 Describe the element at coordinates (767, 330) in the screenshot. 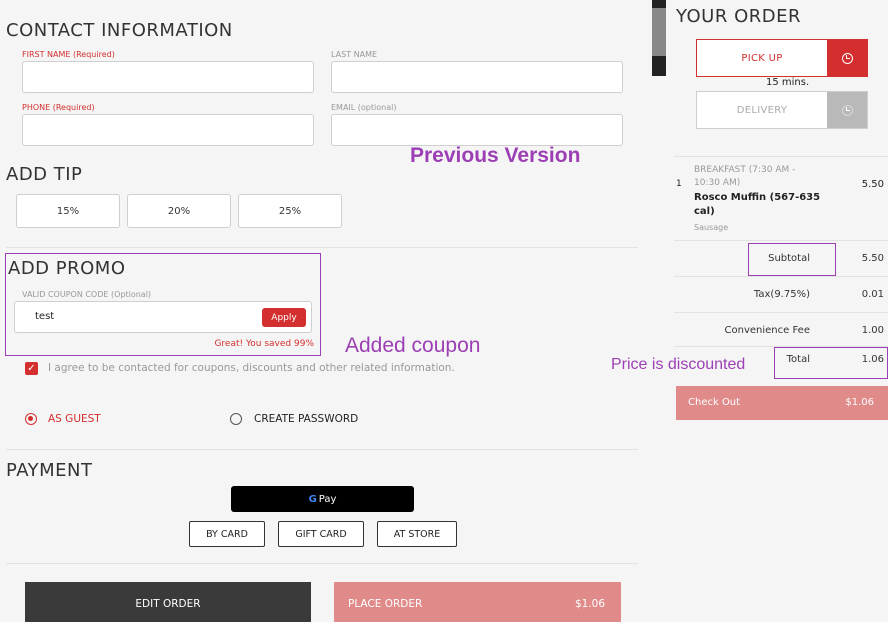

I see `fee-label: Convenience Fee` at that location.